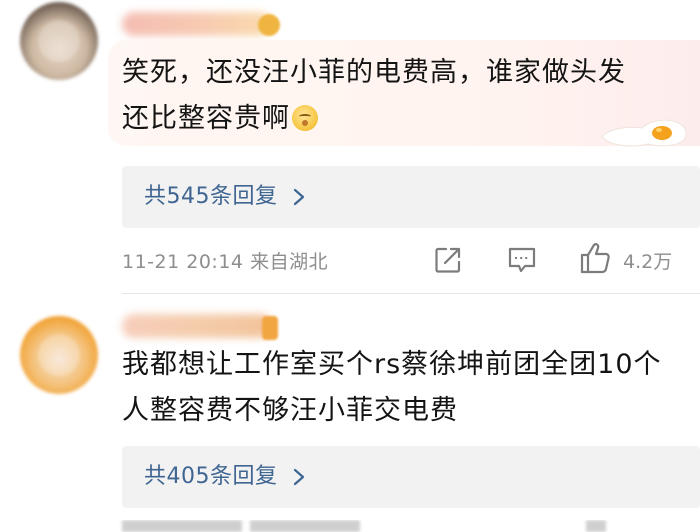 The height and width of the screenshot is (532, 700). What do you see at coordinates (374, 72) in the screenshot?
I see `comment-text-line: 笑死，还没汪小菲的电费高，谁家做头发` at bounding box center [374, 72].